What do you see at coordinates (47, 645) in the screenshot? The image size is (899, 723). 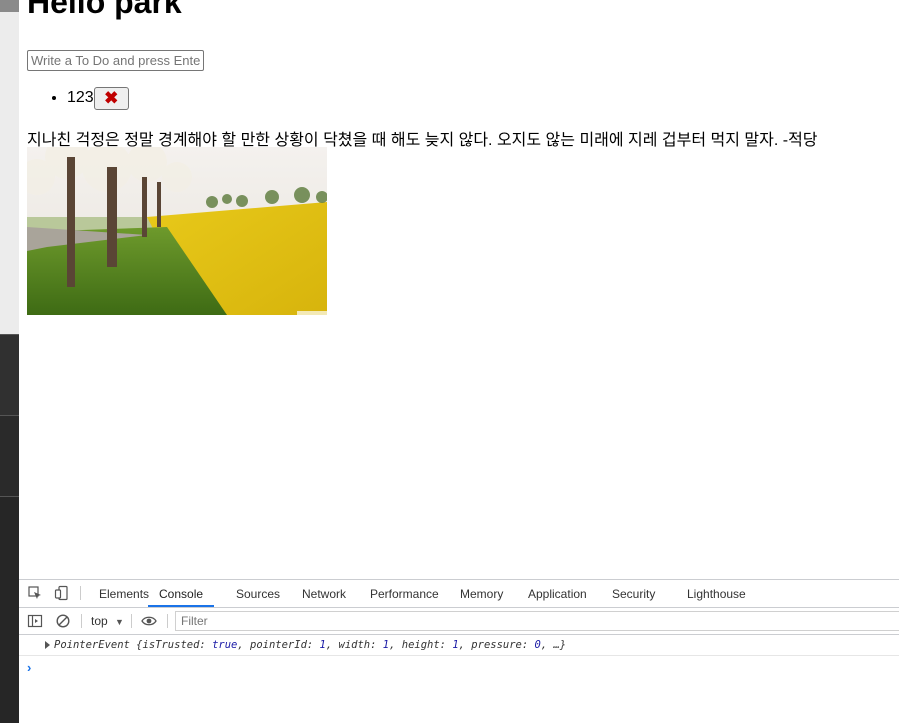 I see `expand-triangle-icon` at bounding box center [47, 645].